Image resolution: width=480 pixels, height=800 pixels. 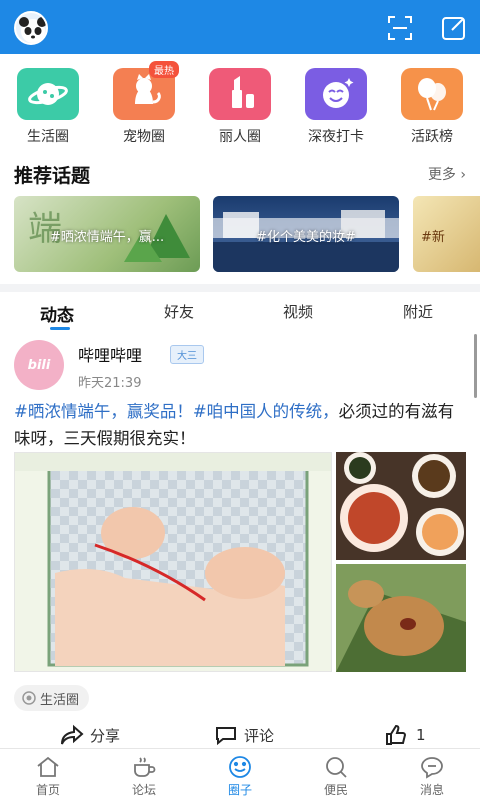 I want to click on post-time: 昨天21:39, so click(x=110, y=383).